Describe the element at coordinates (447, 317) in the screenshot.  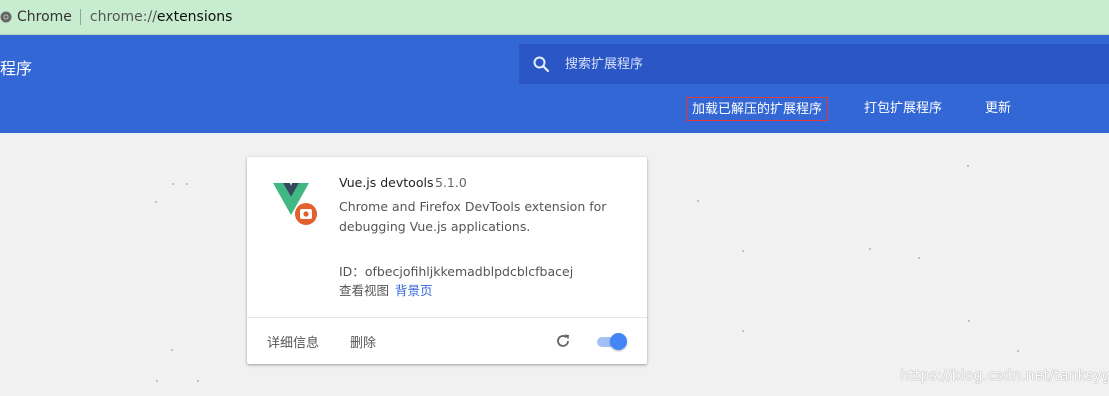
I see `card-divider` at that location.